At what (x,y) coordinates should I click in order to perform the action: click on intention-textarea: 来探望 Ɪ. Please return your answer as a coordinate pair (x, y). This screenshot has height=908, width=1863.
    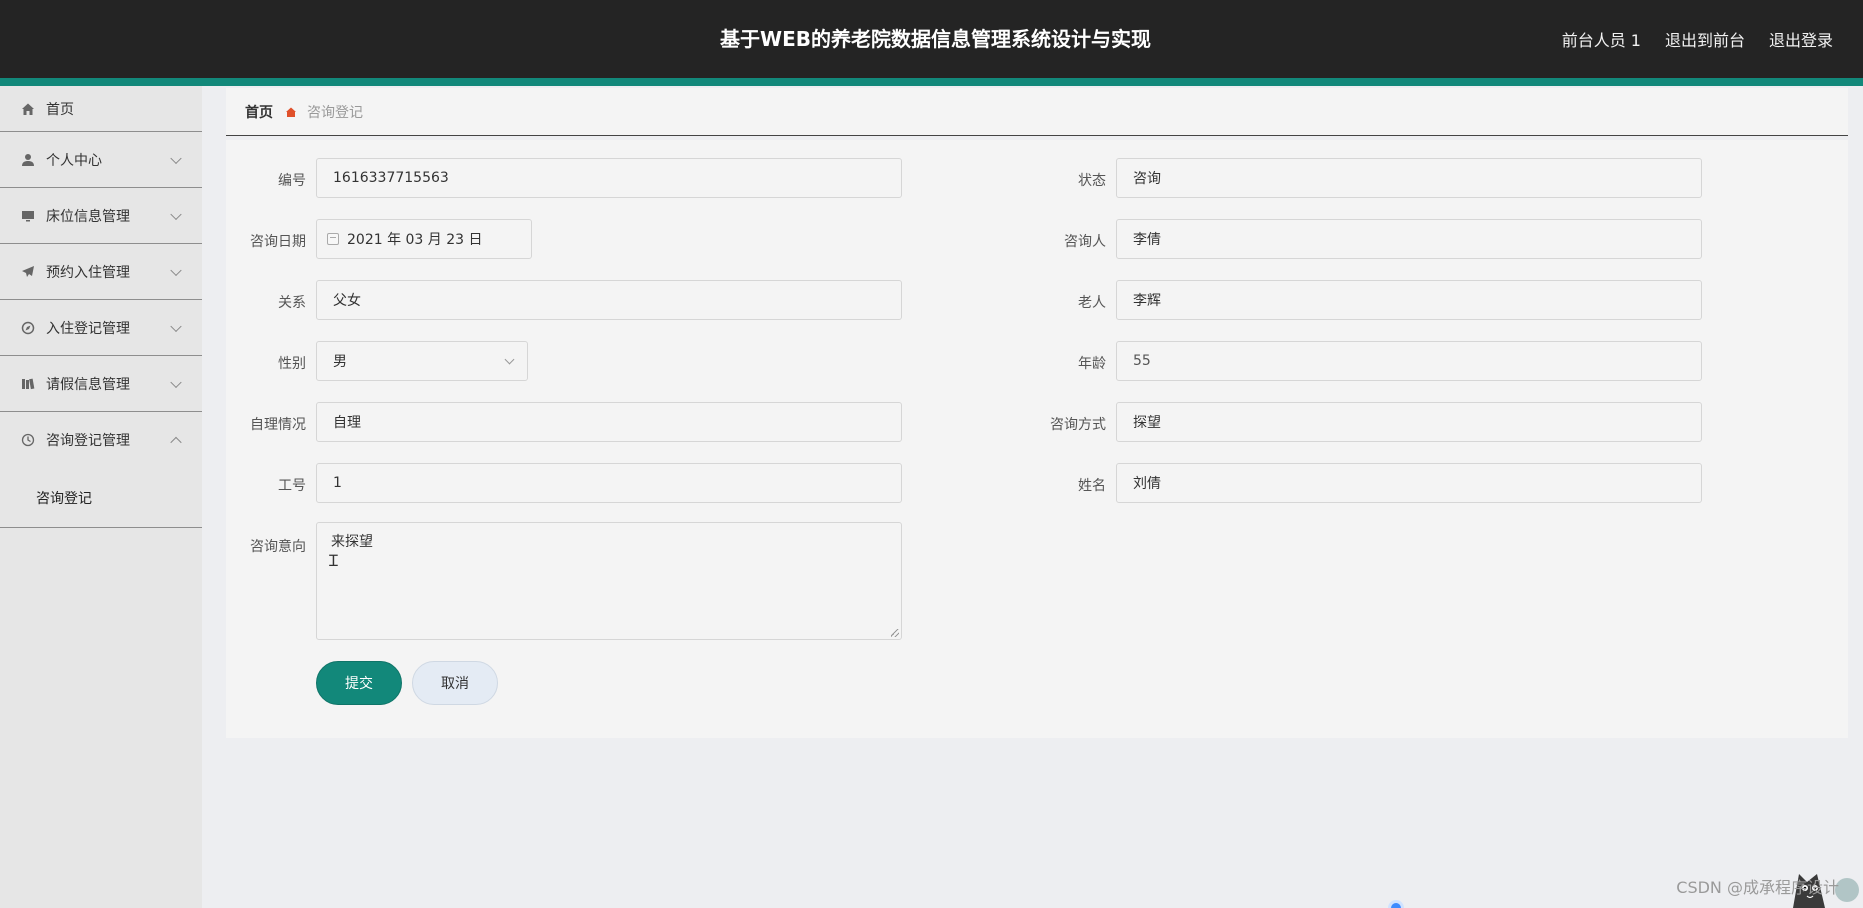
    Looking at the image, I should click on (609, 581).